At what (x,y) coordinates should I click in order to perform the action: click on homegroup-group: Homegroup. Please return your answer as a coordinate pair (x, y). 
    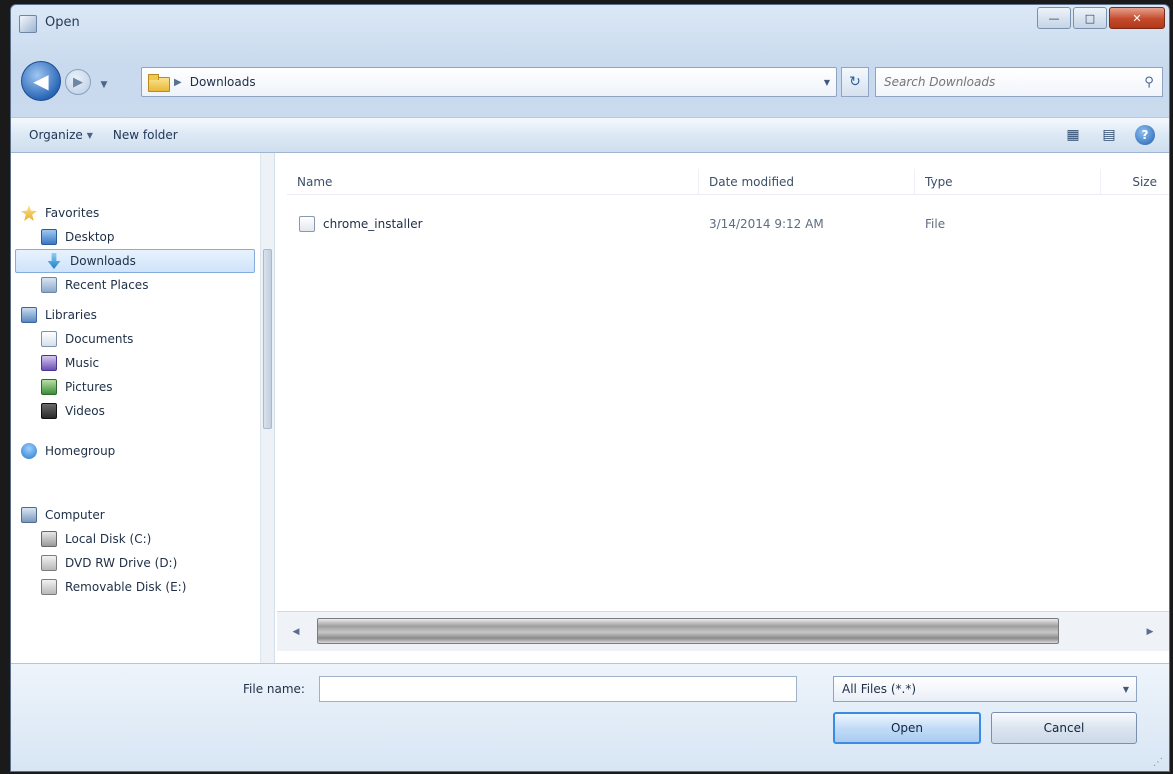
    Looking at the image, I should click on (135, 451).